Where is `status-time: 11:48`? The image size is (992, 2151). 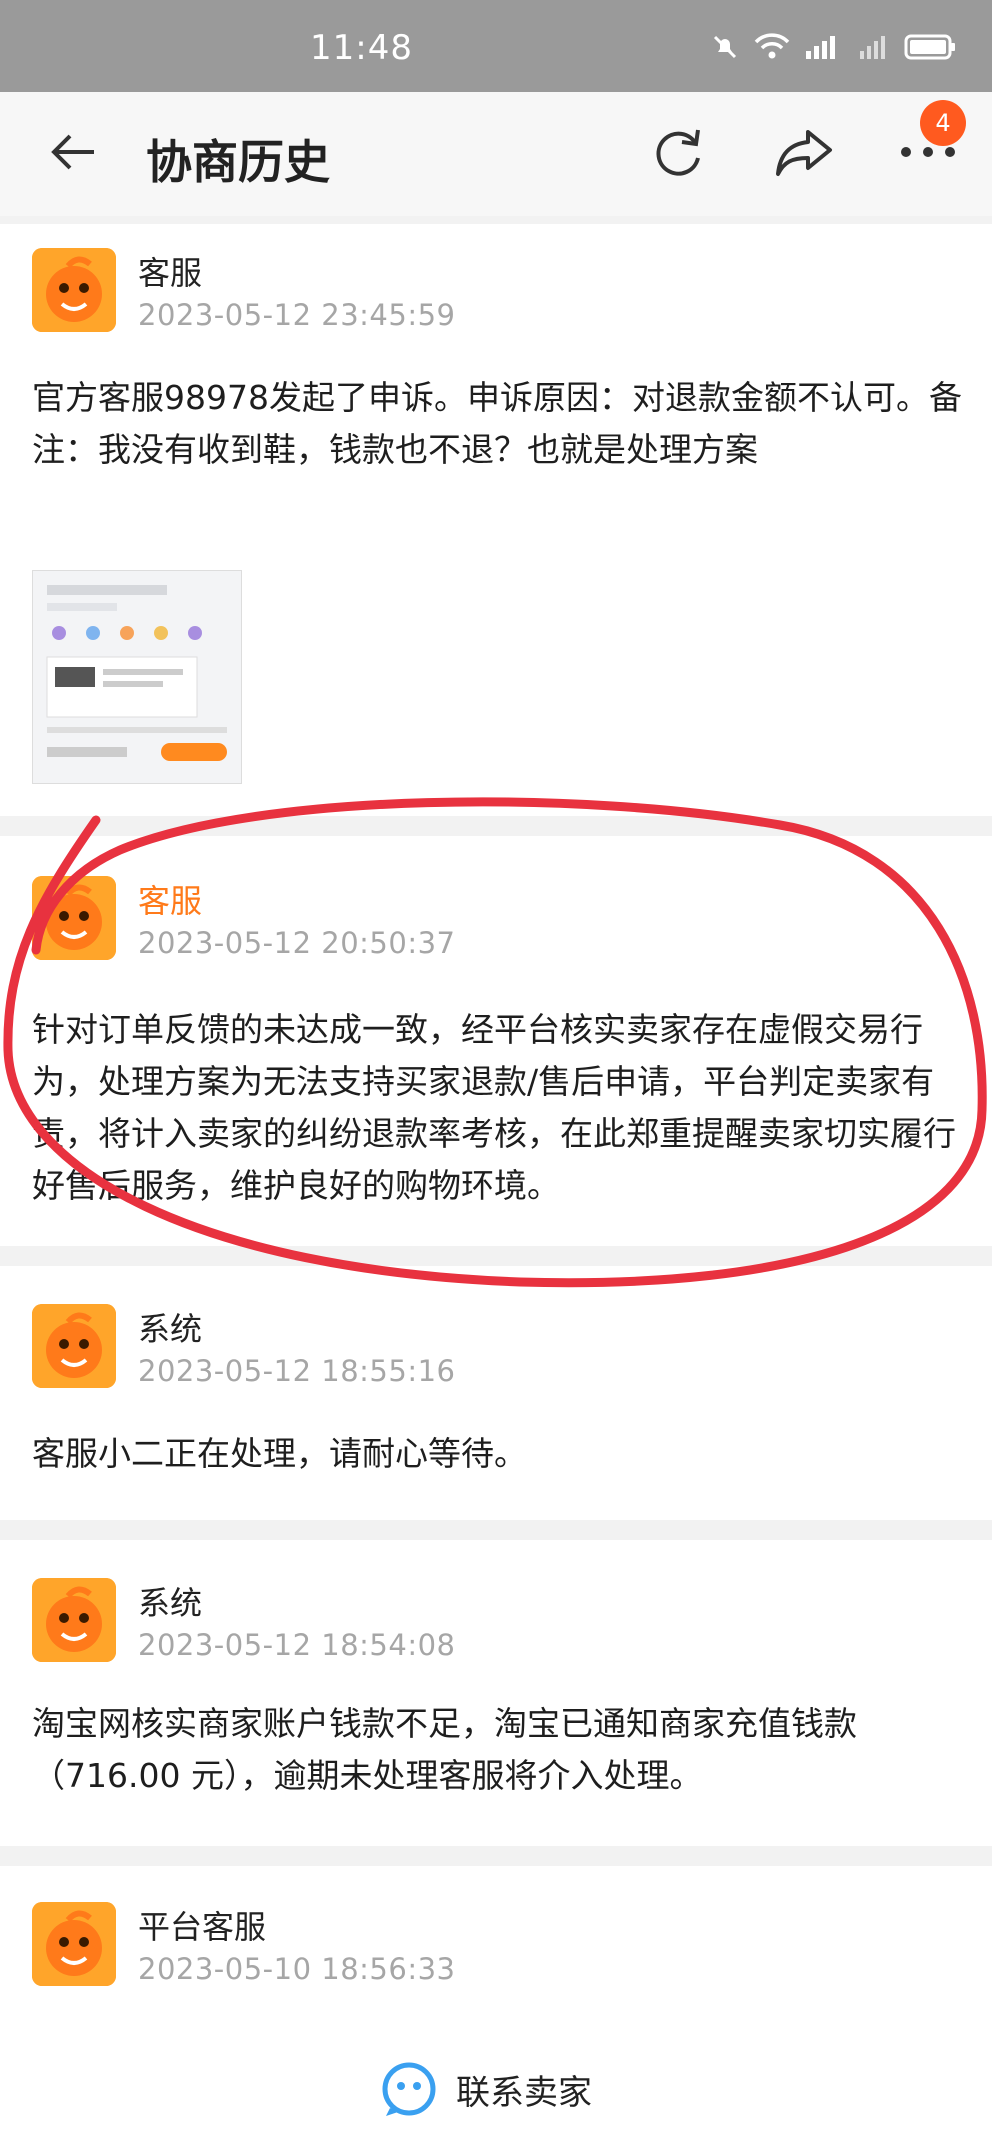 status-time: 11:48 is located at coordinates (361, 48).